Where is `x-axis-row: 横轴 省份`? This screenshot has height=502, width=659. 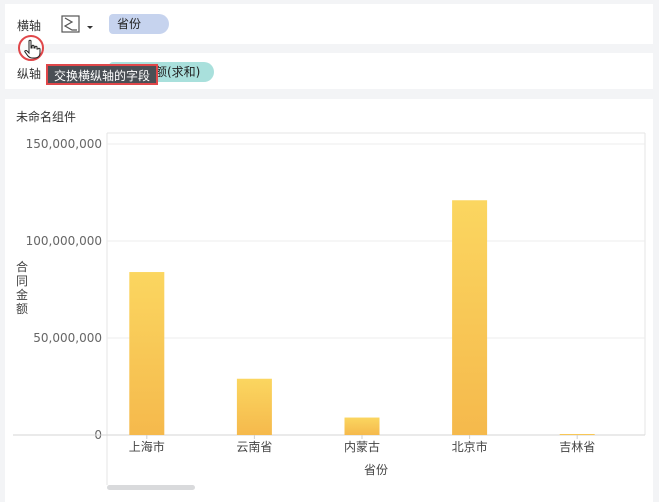 x-axis-row: 横轴 省份 is located at coordinates (329, 24).